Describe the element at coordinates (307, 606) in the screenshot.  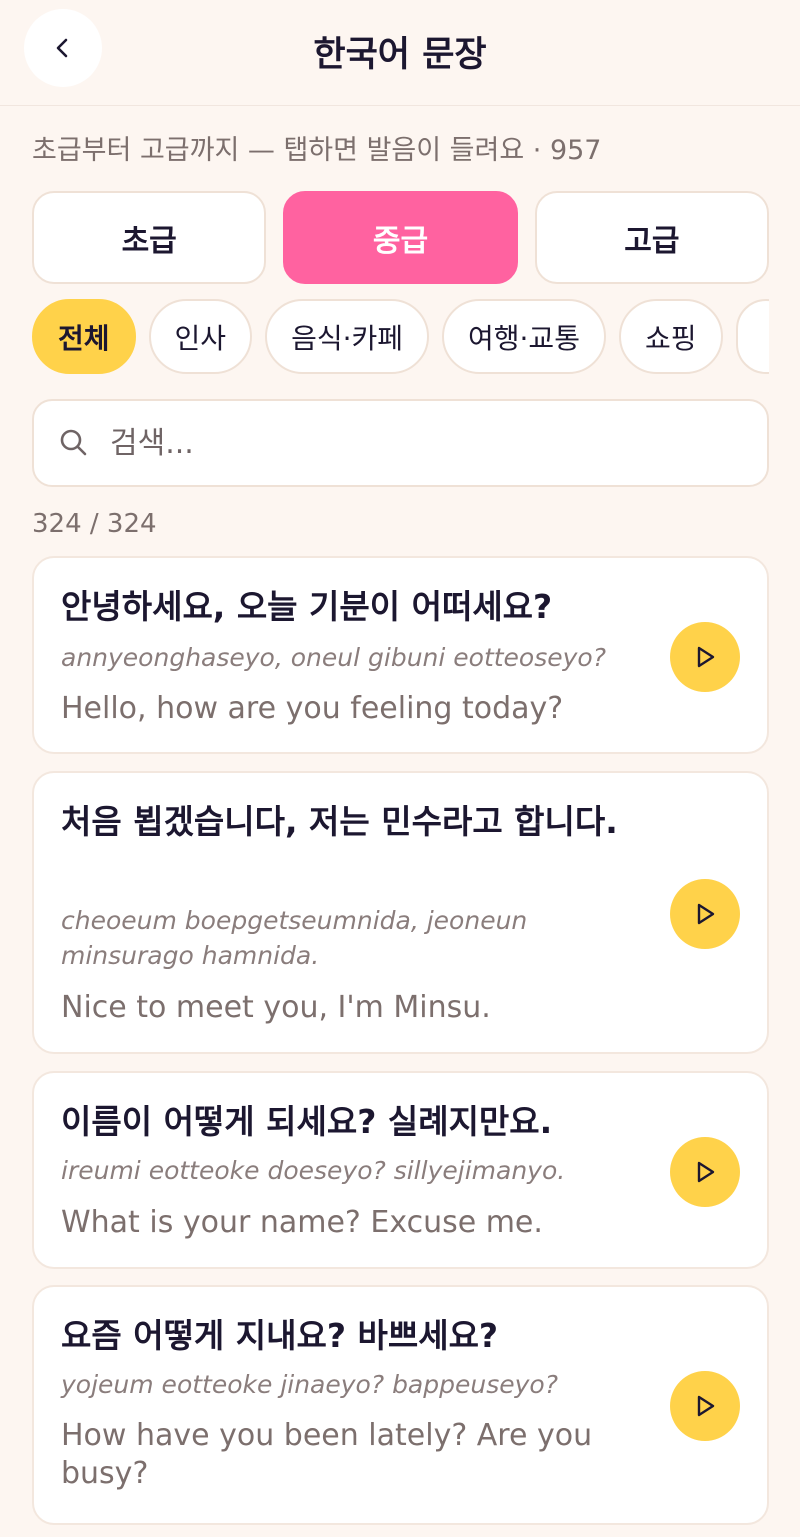
I see `phrase-korean: 안녕하세요, 오늘 기분이 어떠세요?` at that location.